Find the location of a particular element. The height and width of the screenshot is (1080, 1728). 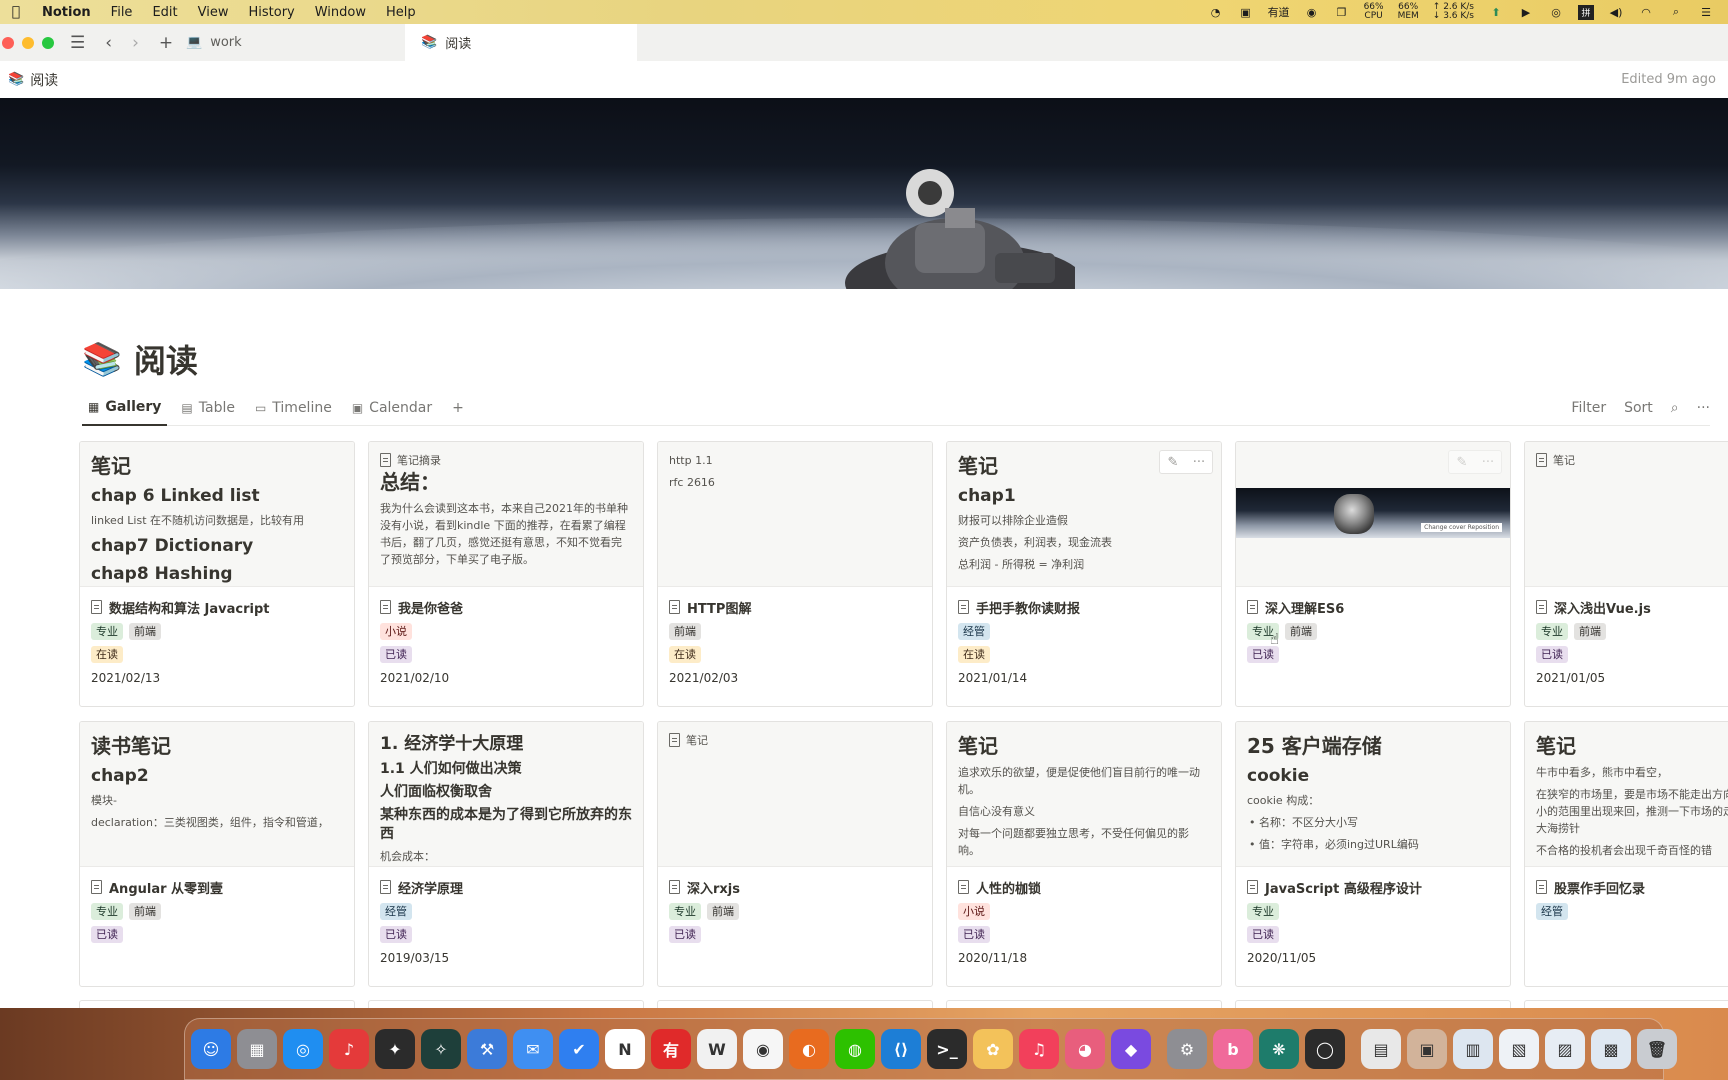

menu-edit: Edit is located at coordinates (164, 12).